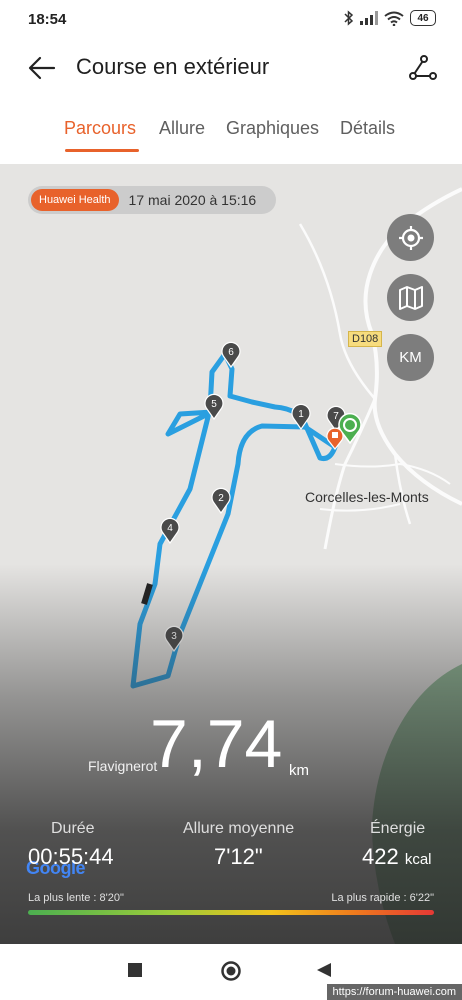 This screenshot has width=462, height=1000. I want to click on km-marker-2: 2, so click(221, 500).